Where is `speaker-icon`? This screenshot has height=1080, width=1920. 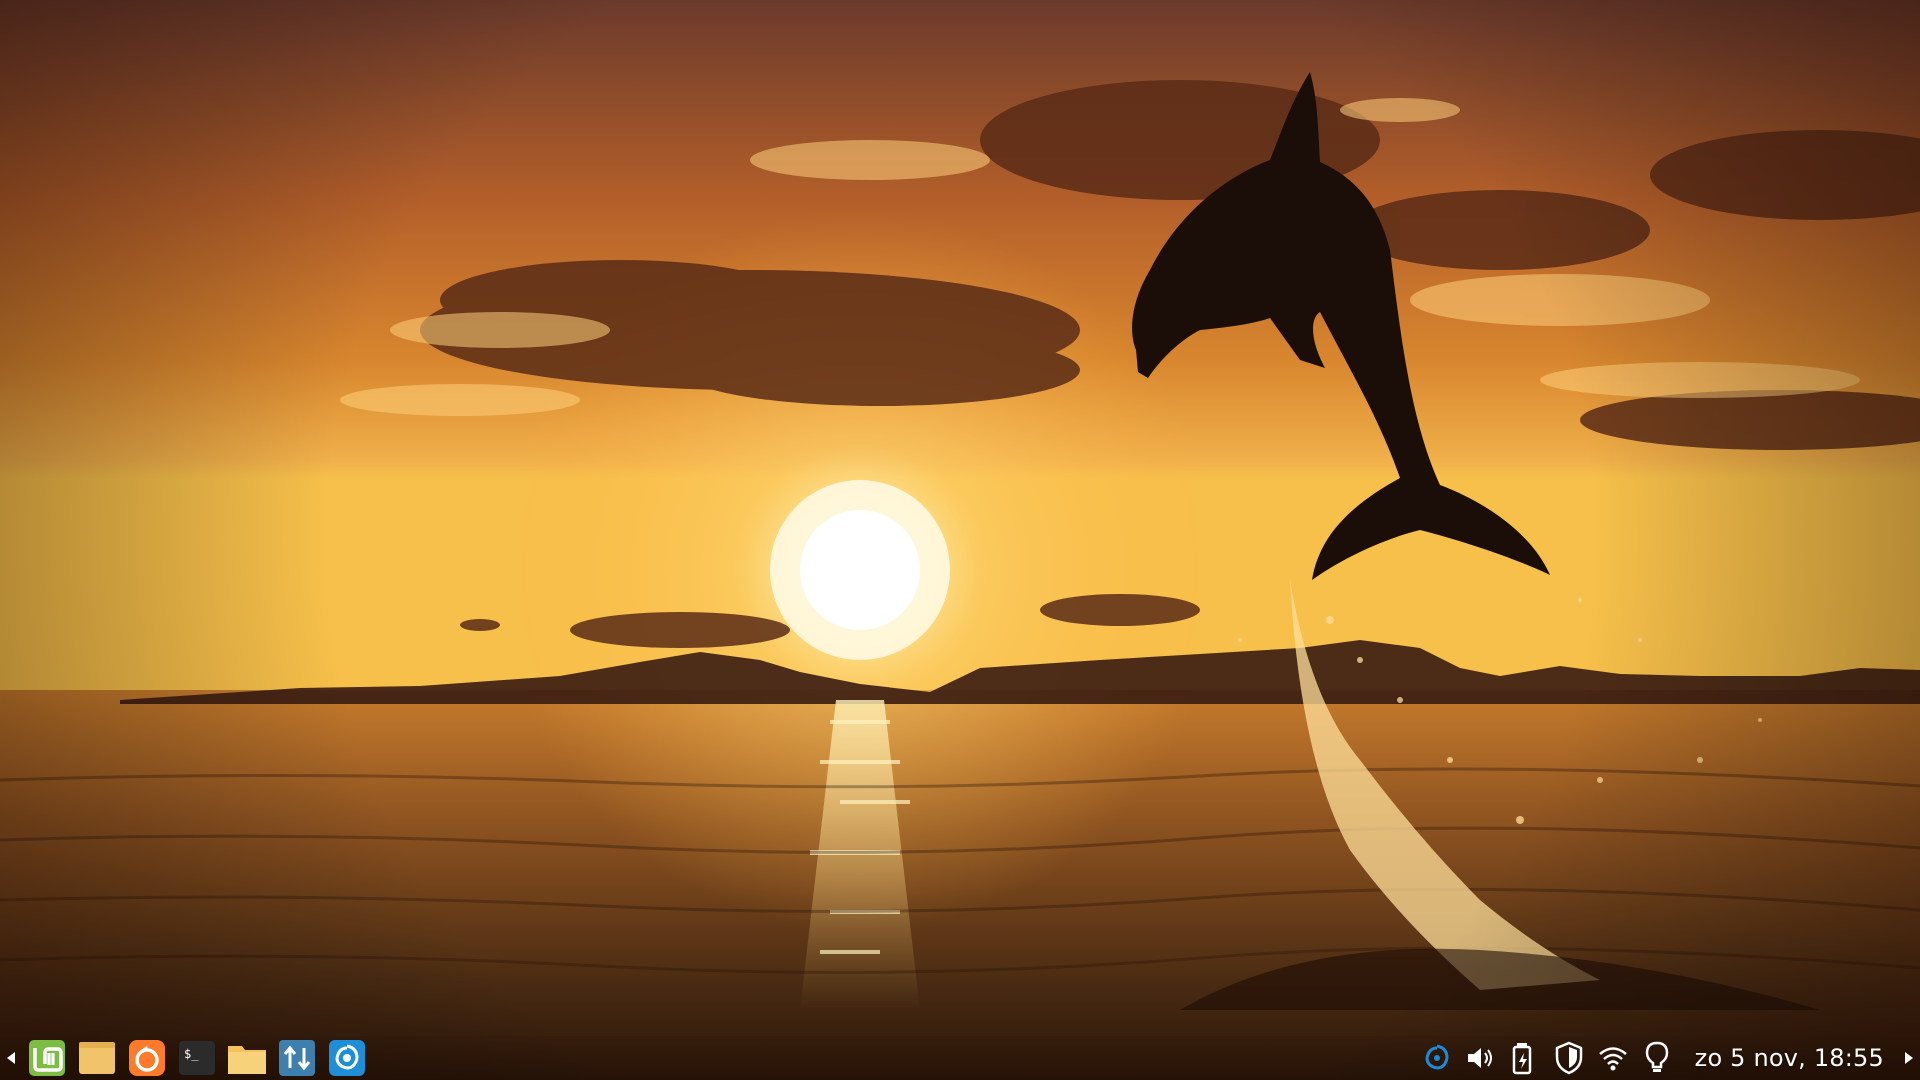 speaker-icon is located at coordinates (1479, 1058).